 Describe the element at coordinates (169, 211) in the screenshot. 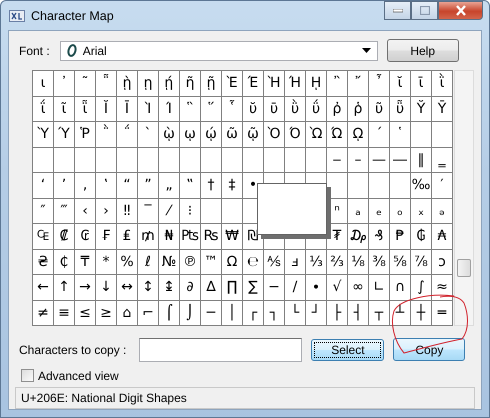

I see `character-cell: ⁄` at that location.